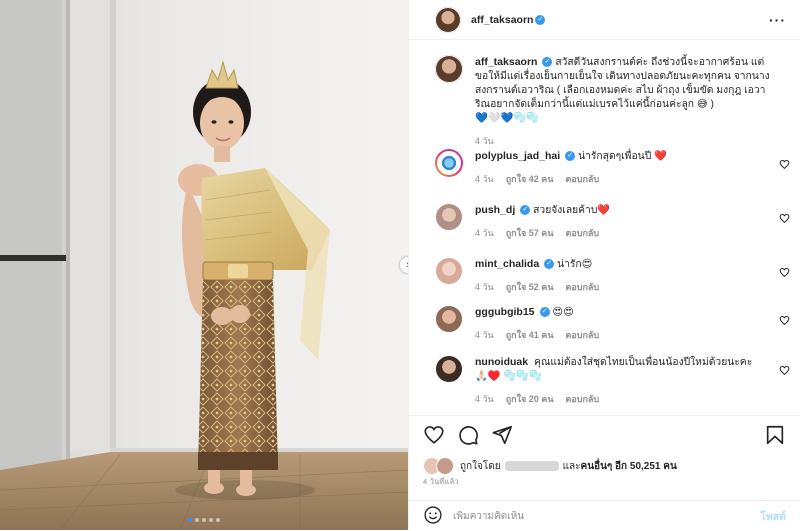 Image resolution: width=800 pixels, height=531 pixels. What do you see at coordinates (507, 264) in the screenshot?
I see `commenter-username: mint_chalida` at bounding box center [507, 264].